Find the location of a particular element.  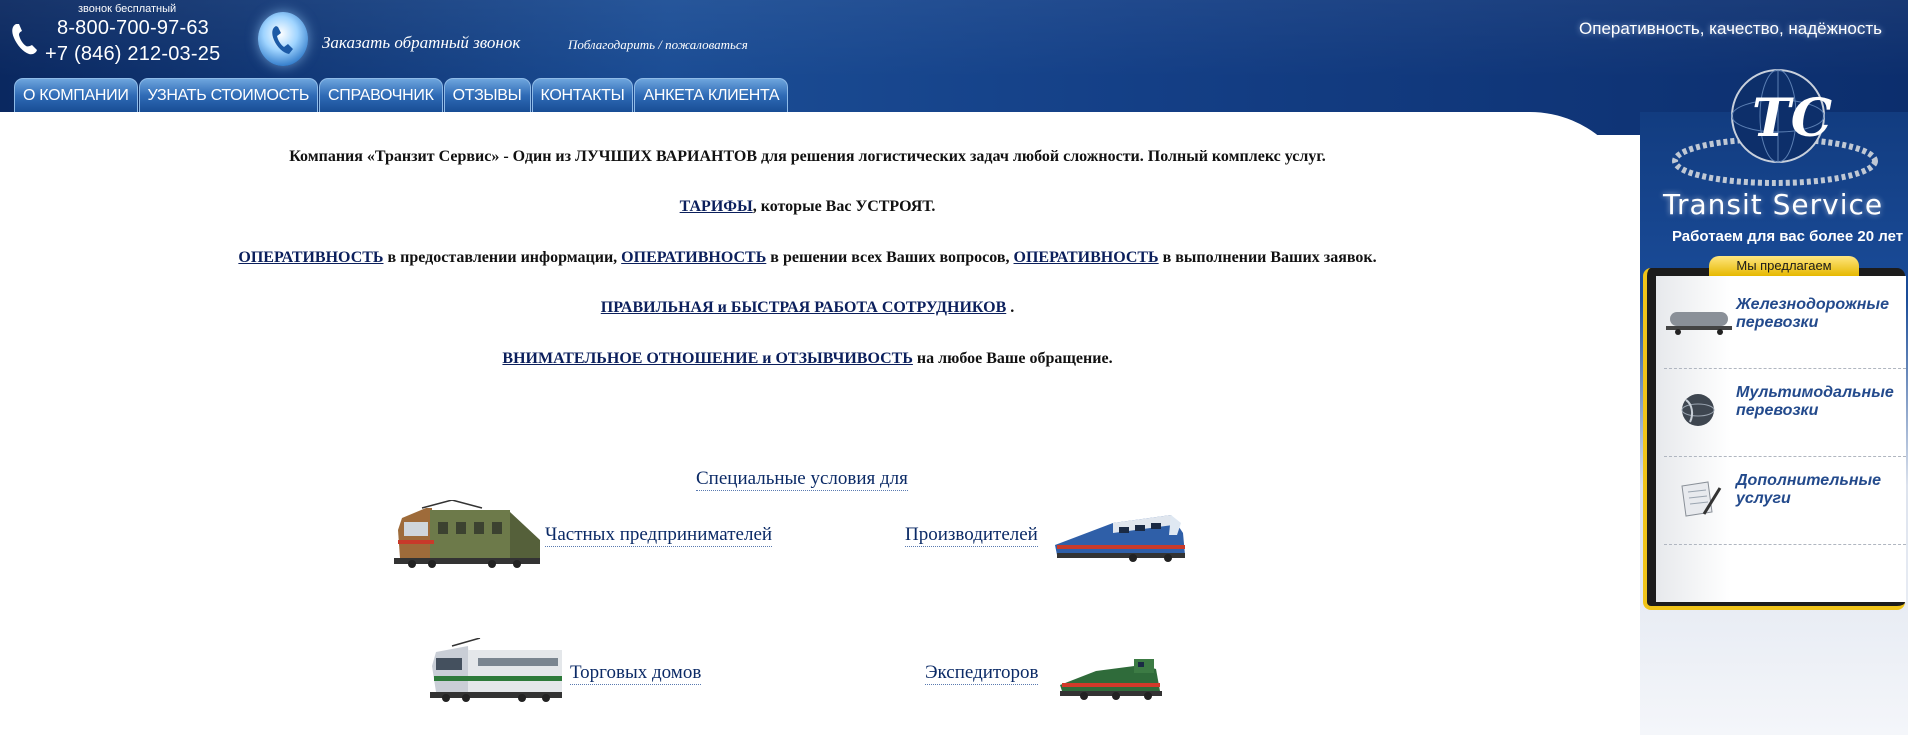

header-slogan: Оперативность, качество, надёжность is located at coordinates (1730, 28).